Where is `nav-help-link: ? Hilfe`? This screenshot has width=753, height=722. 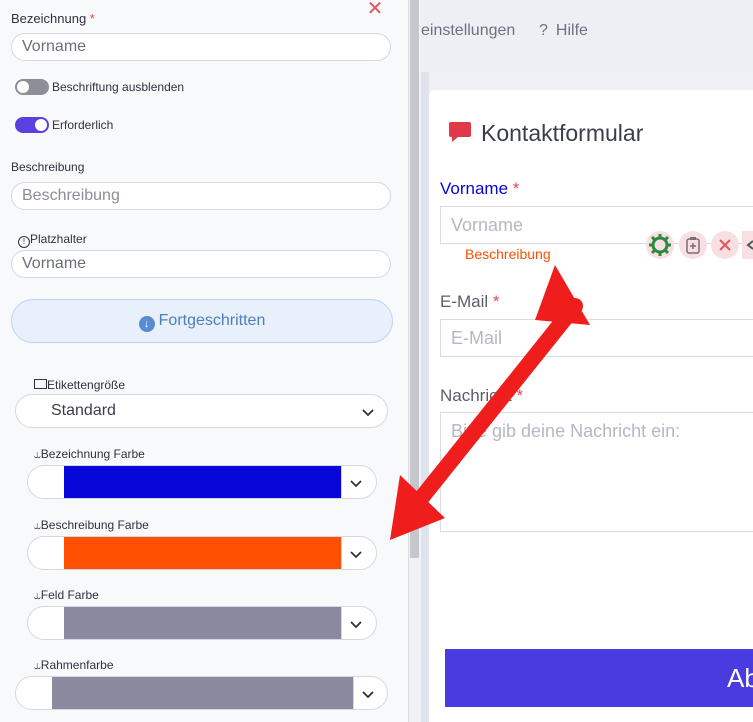
nav-help-link: ? Hilfe is located at coordinates (563, 31).